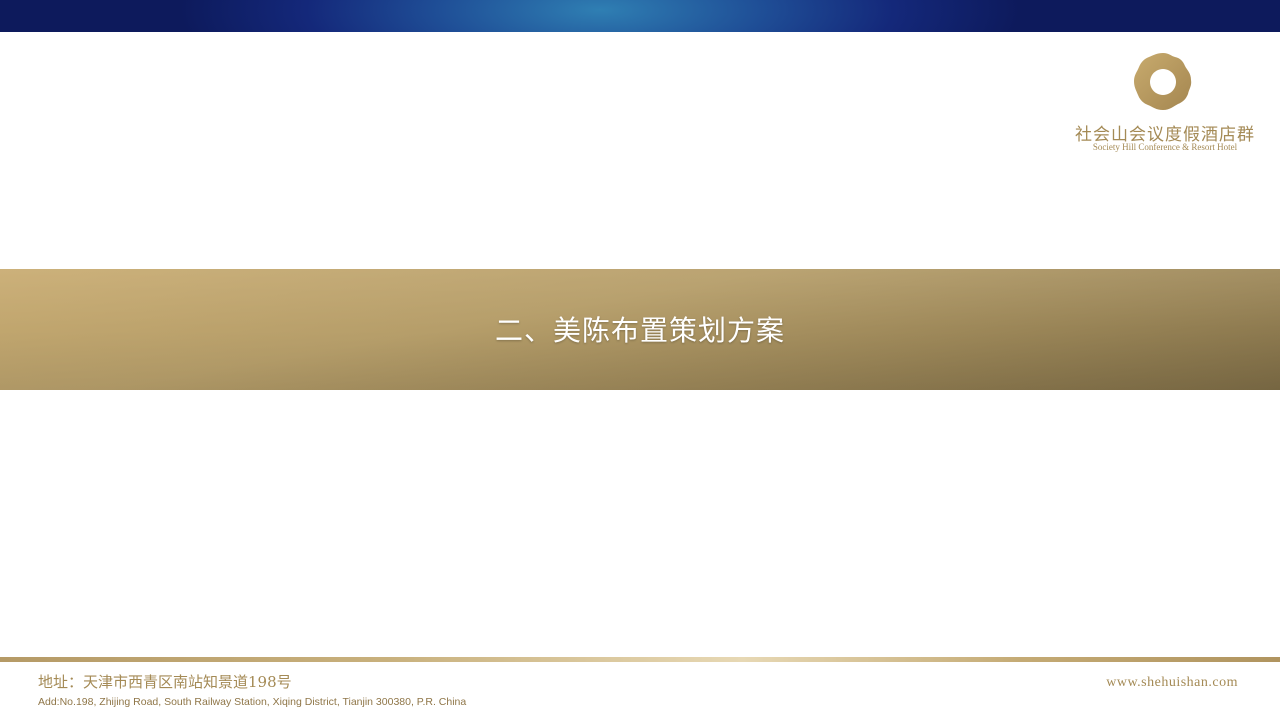 This screenshot has height=720, width=1280. What do you see at coordinates (1172, 683) in the screenshot?
I see `footer-website-link: www.shehuishan.com` at bounding box center [1172, 683].